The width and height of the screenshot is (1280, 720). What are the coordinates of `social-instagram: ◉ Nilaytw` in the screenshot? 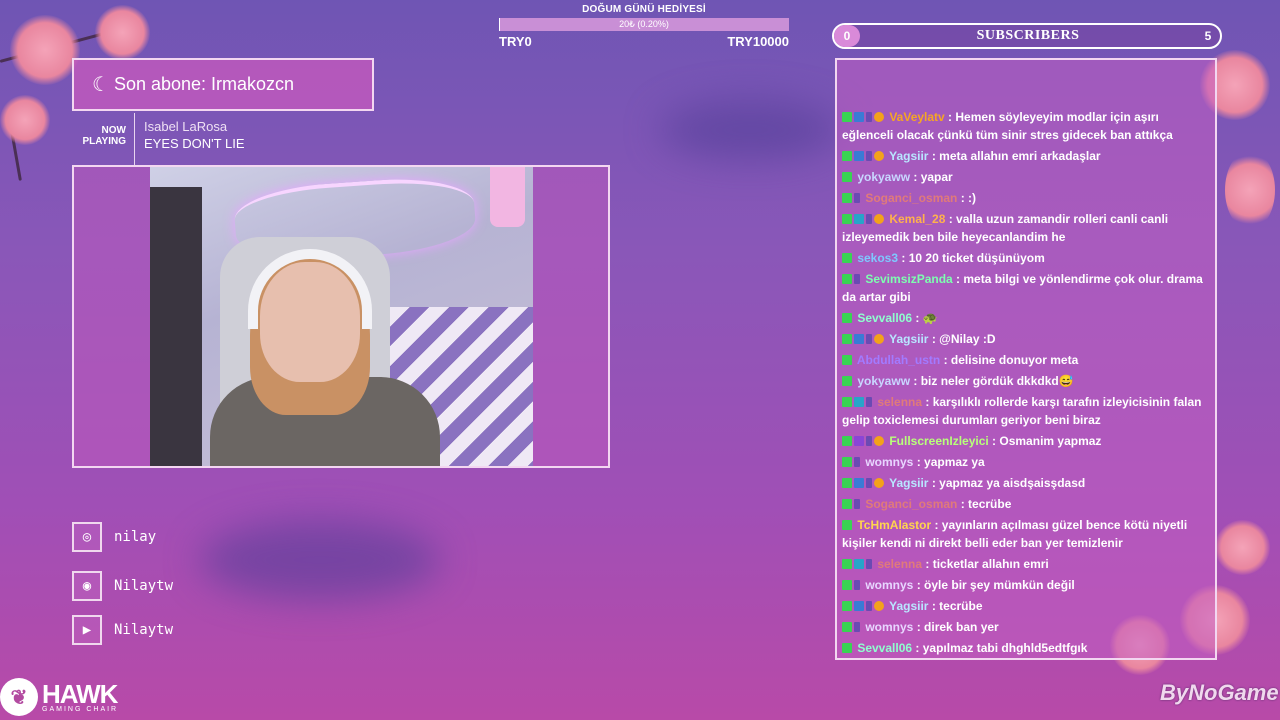 It's located at (122, 586).